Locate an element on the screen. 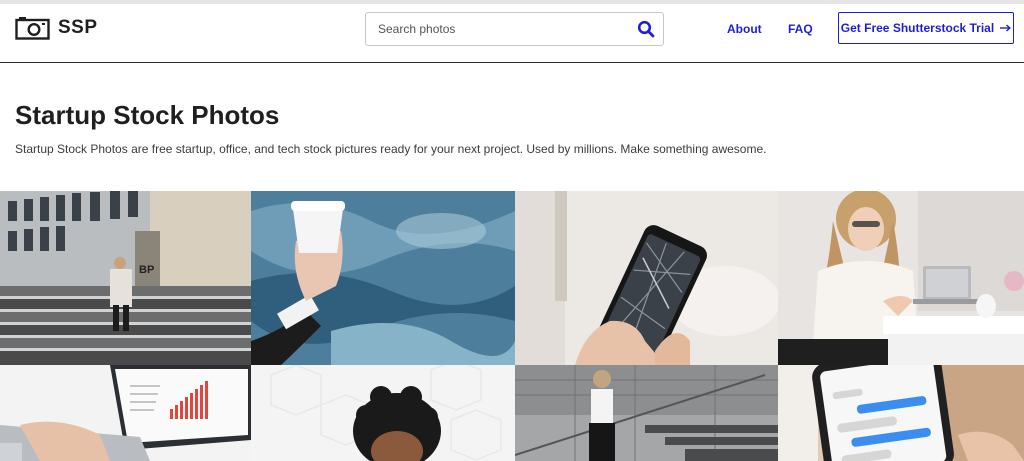 The width and height of the screenshot is (1024, 461). photo-woman-phone-desk is located at coordinates (901, 278).